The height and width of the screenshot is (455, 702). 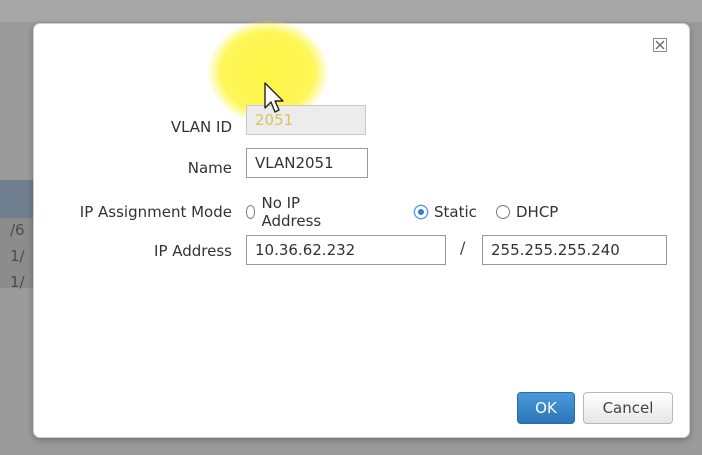 What do you see at coordinates (628, 408) in the screenshot?
I see `cancel-button: Cancel` at bounding box center [628, 408].